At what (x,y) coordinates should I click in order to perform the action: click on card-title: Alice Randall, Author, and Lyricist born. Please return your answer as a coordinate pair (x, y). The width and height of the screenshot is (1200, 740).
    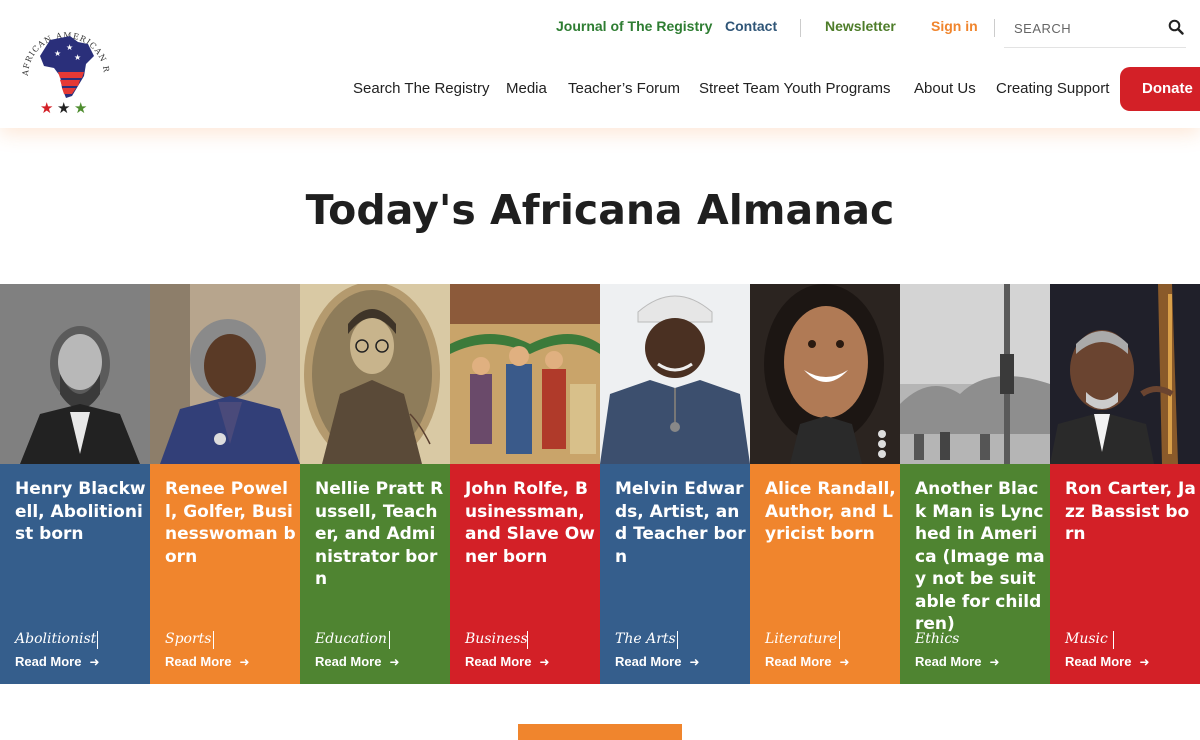
    Looking at the image, I should click on (831, 512).